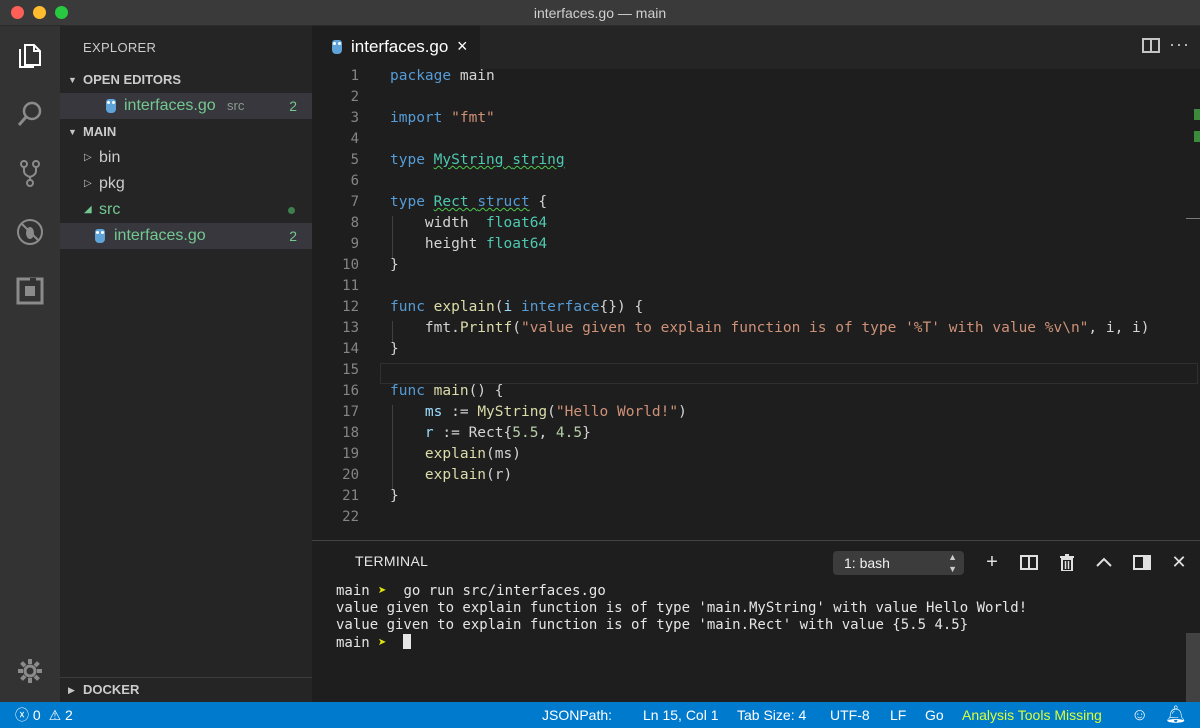 This screenshot has width=1200, height=728. What do you see at coordinates (186, 158) in the screenshot?
I see `tree-item-bin: ▷ bin` at bounding box center [186, 158].